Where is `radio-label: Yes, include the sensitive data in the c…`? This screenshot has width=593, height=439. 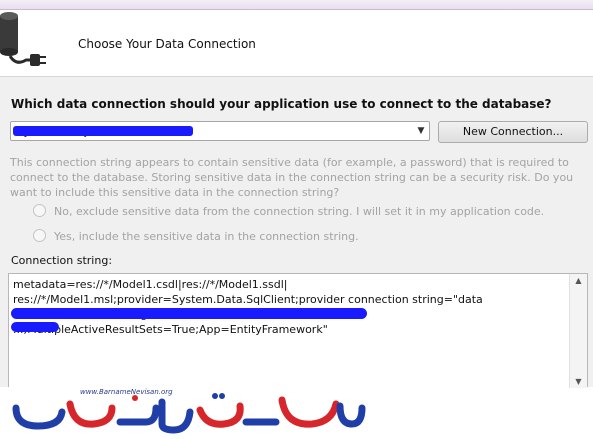
radio-label: Yes, include the sensitive data in the c… is located at coordinates (206, 236).